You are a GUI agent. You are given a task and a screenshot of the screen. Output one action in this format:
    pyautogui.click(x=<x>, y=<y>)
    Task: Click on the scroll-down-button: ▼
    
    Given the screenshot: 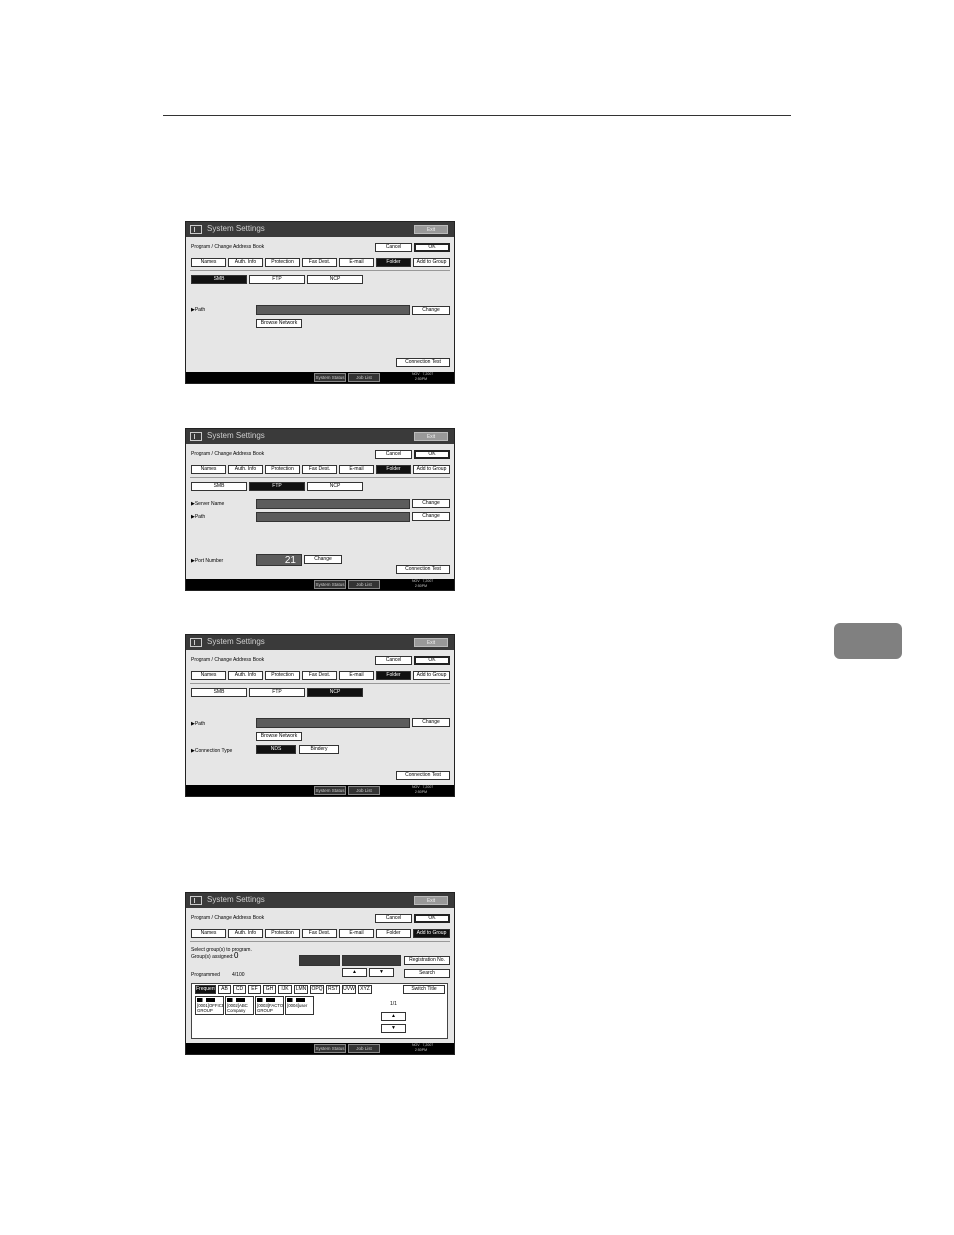 What is the action you would take?
    pyautogui.click(x=381, y=972)
    